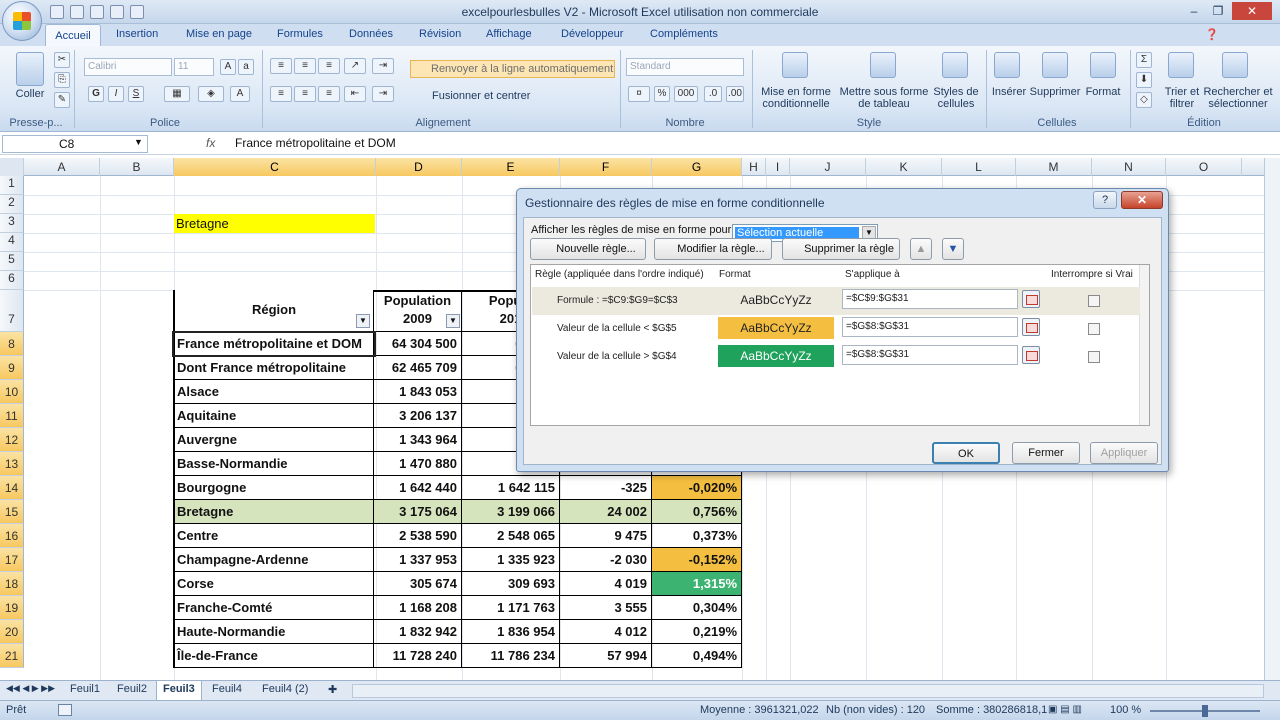 This screenshot has height=720, width=1280. I want to click on cell-difference: 4 019, so click(606, 584).